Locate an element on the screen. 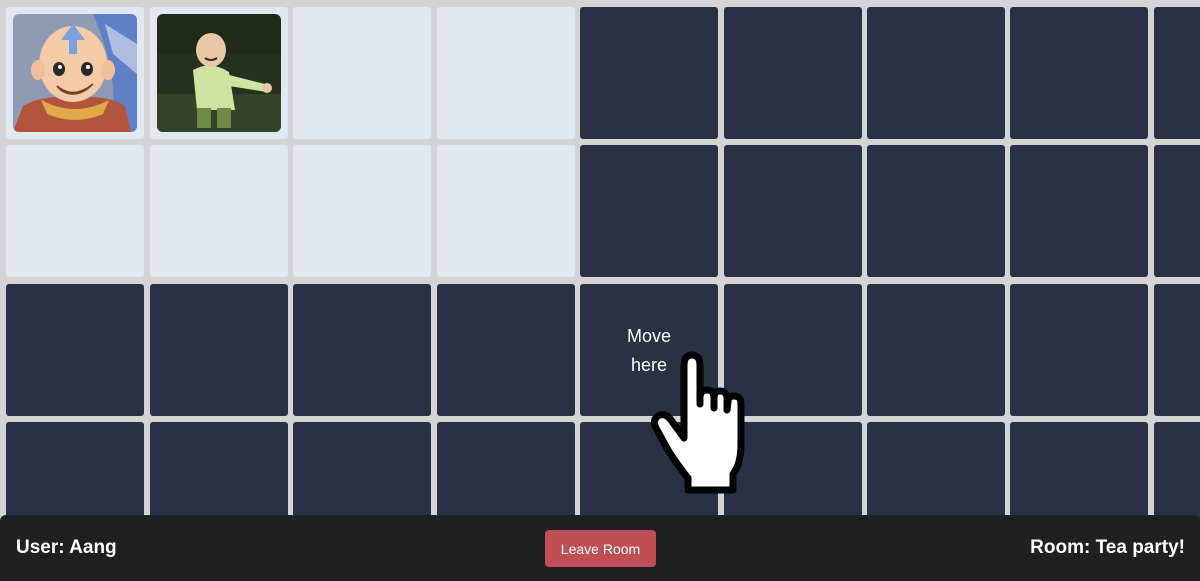  user-label: User: Aang is located at coordinates (66, 547).